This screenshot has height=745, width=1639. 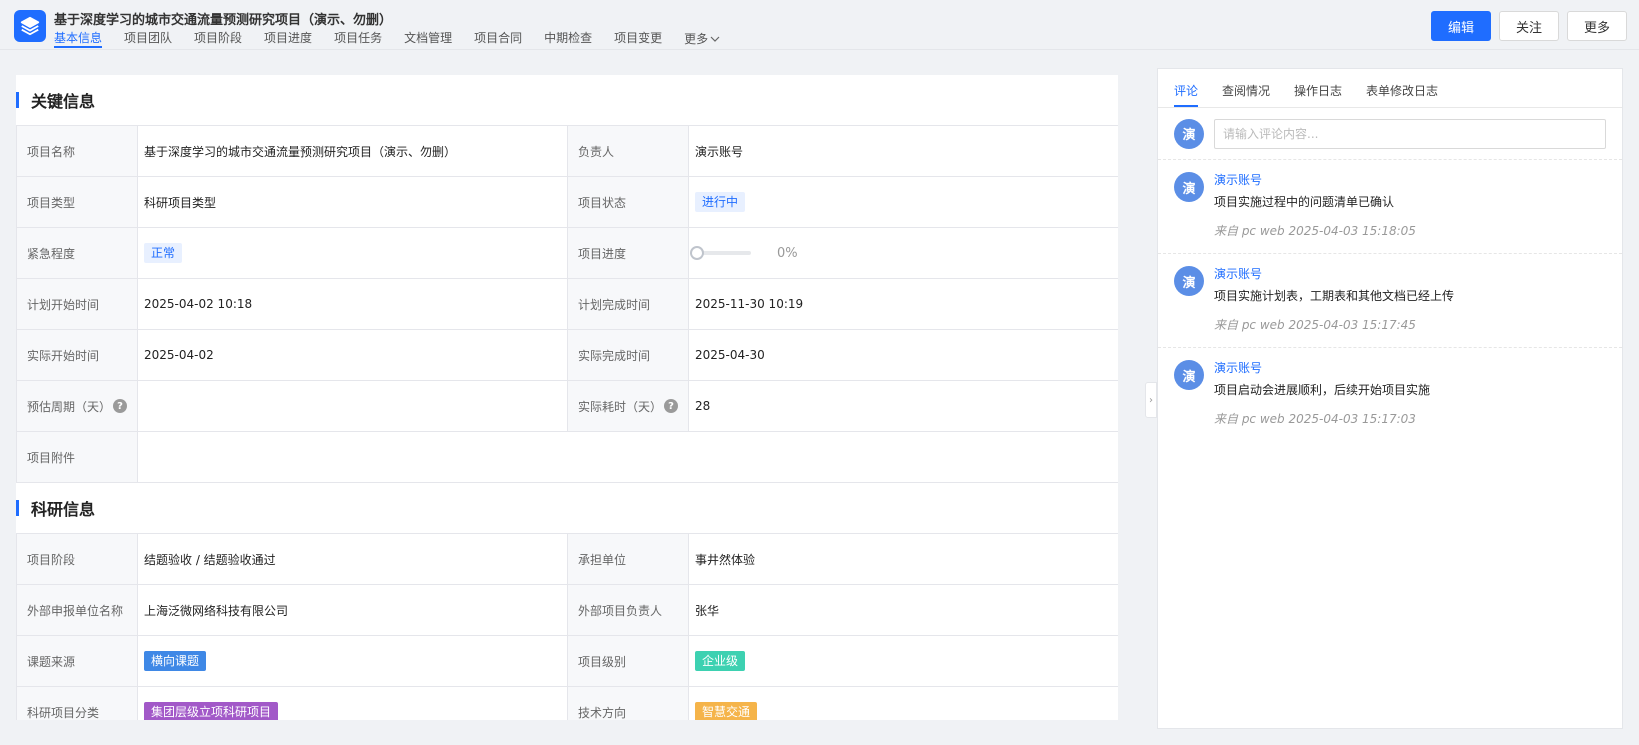 What do you see at coordinates (288, 39) in the screenshot?
I see `tab-progress: 项目进度` at bounding box center [288, 39].